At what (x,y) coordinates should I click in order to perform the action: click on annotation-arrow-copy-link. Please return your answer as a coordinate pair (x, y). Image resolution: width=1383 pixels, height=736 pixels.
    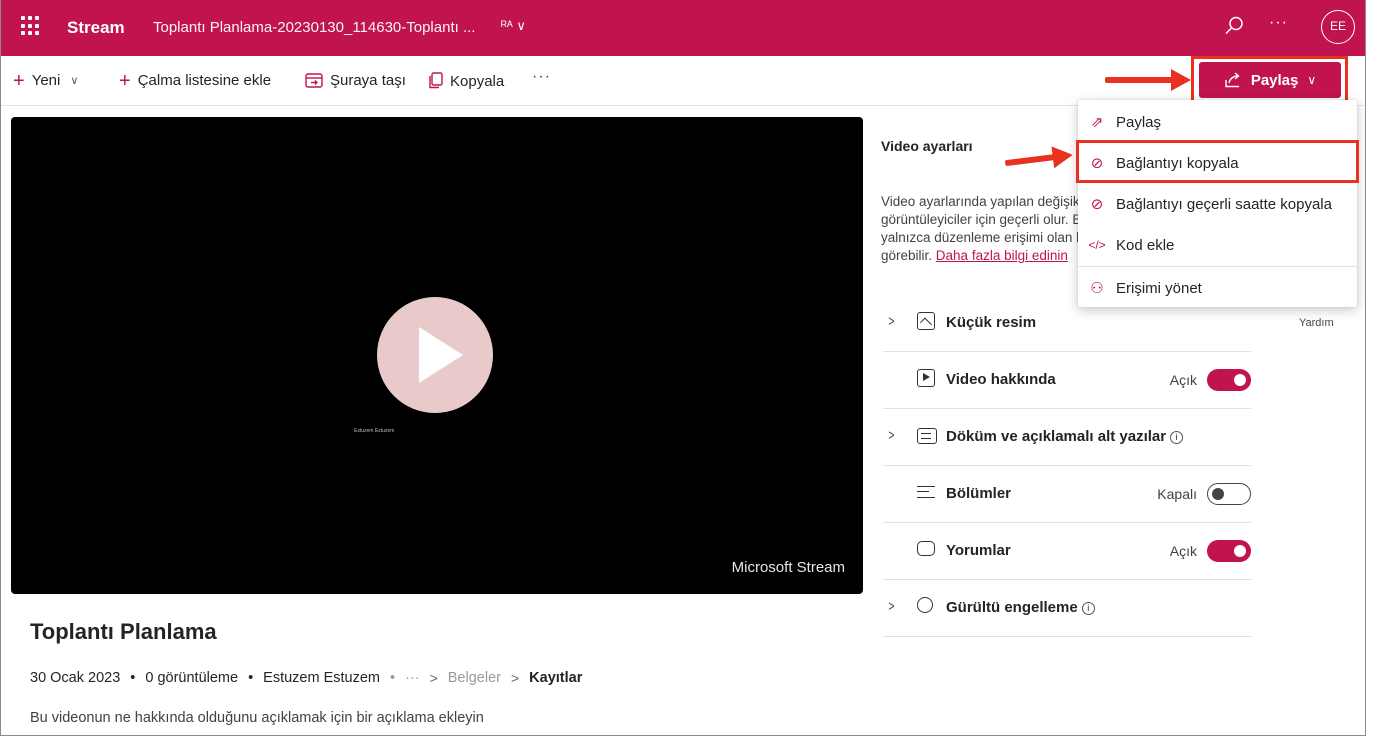
    Looking at the image, I should click on (1031, 160).